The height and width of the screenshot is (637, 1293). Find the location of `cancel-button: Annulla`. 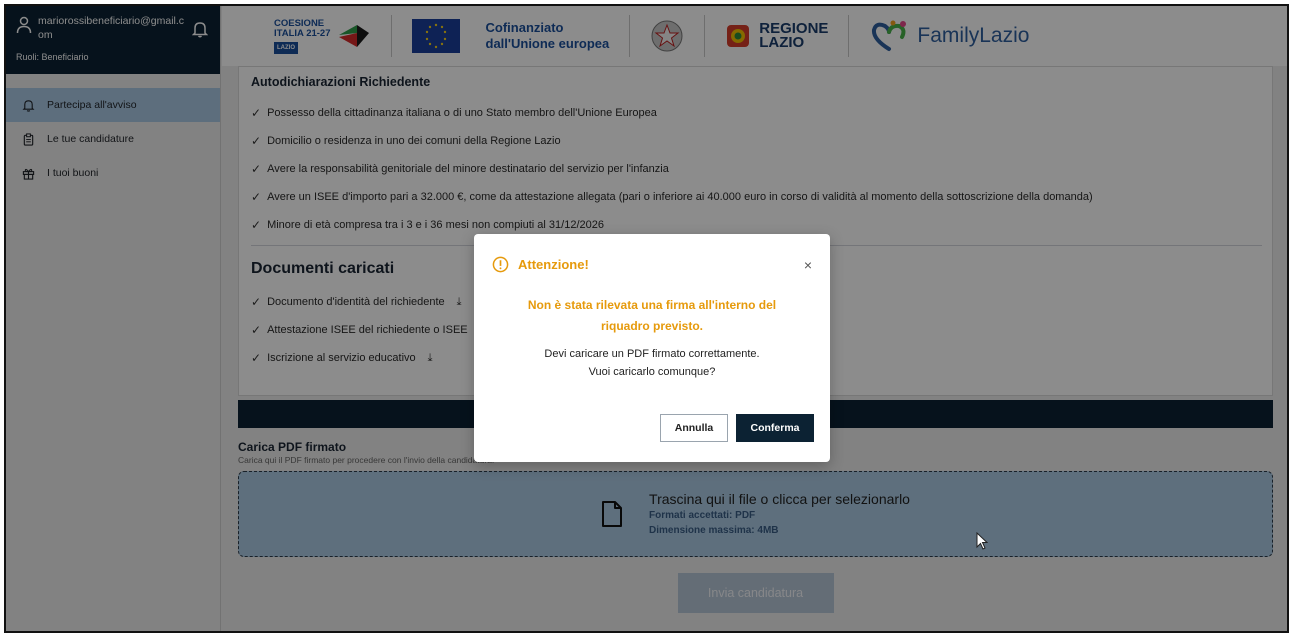

cancel-button: Annulla is located at coordinates (694, 428).